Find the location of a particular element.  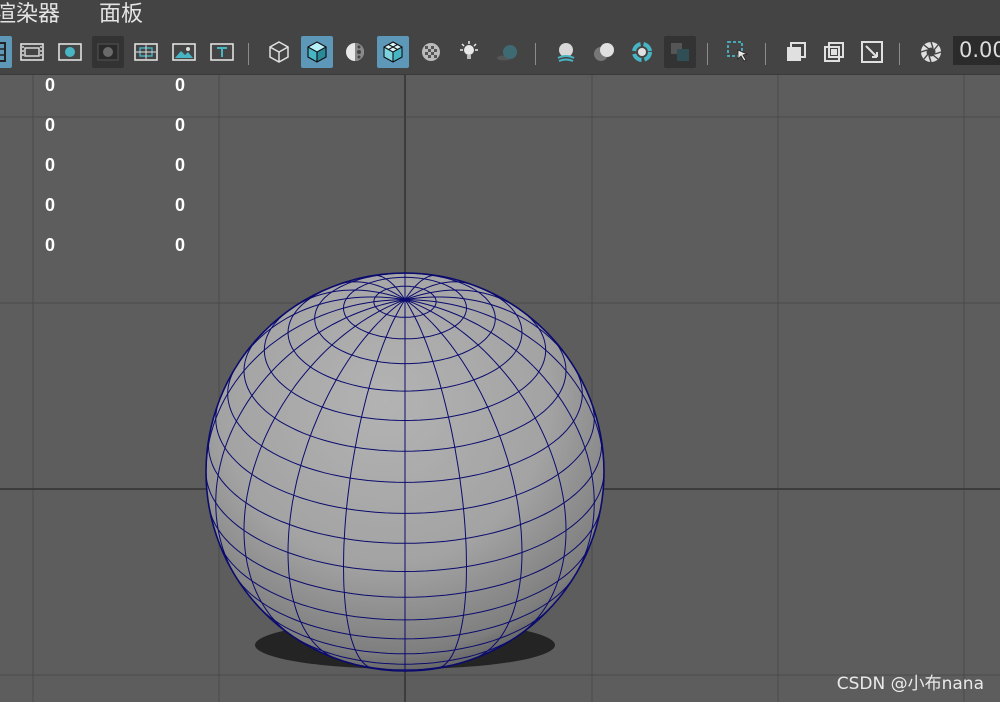

shadows-button is located at coordinates (507, 52).